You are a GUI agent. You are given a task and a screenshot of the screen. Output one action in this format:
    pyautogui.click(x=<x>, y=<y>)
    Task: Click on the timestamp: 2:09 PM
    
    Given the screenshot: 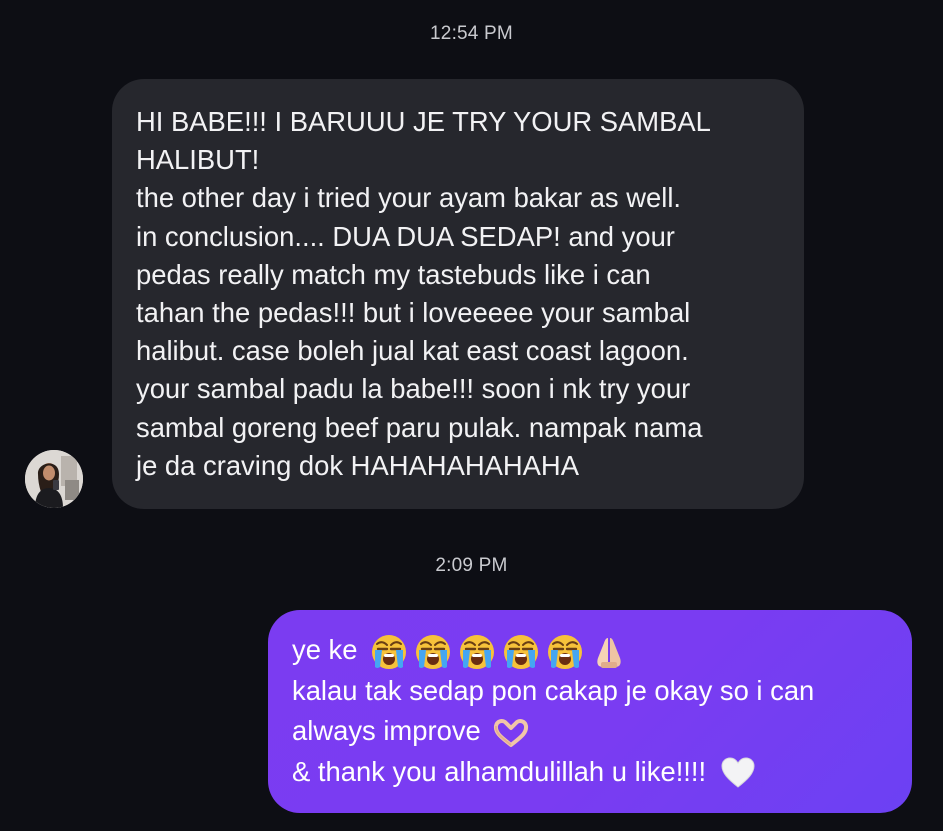 What is the action you would take?
    pyautogui.click(x=471, y=565)
    